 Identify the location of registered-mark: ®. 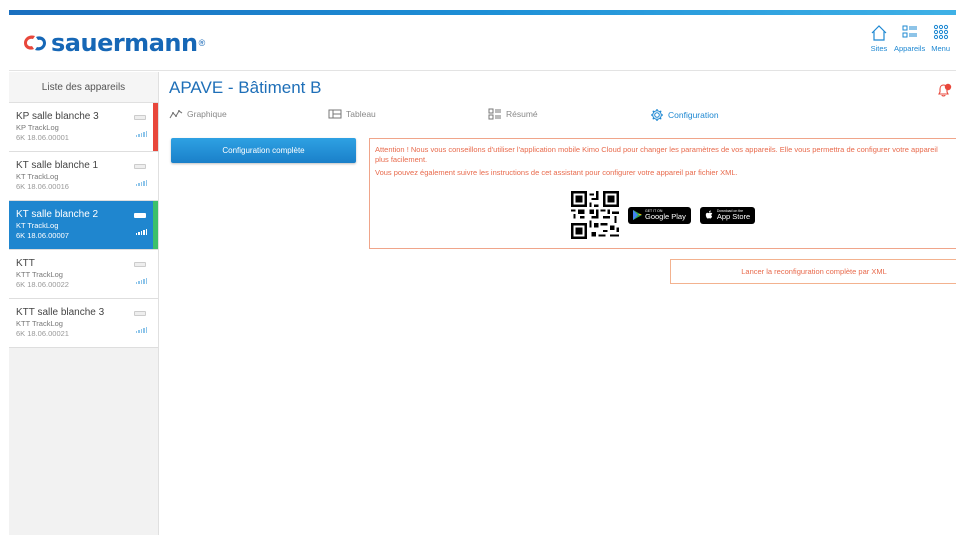
(202, 43).